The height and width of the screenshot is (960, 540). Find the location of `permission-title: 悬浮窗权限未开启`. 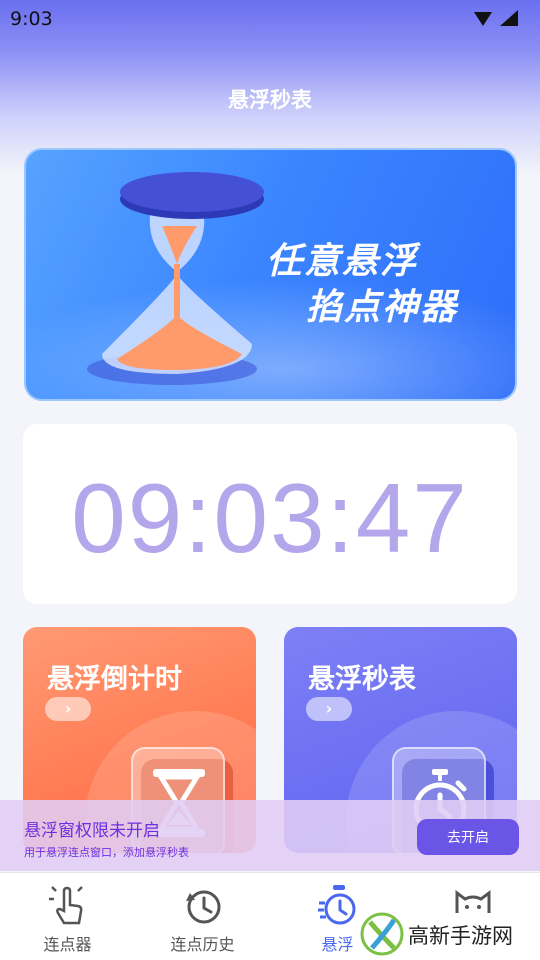

permission-title: 悬浮窗权限未开启 is located at coordinates (92, 831).